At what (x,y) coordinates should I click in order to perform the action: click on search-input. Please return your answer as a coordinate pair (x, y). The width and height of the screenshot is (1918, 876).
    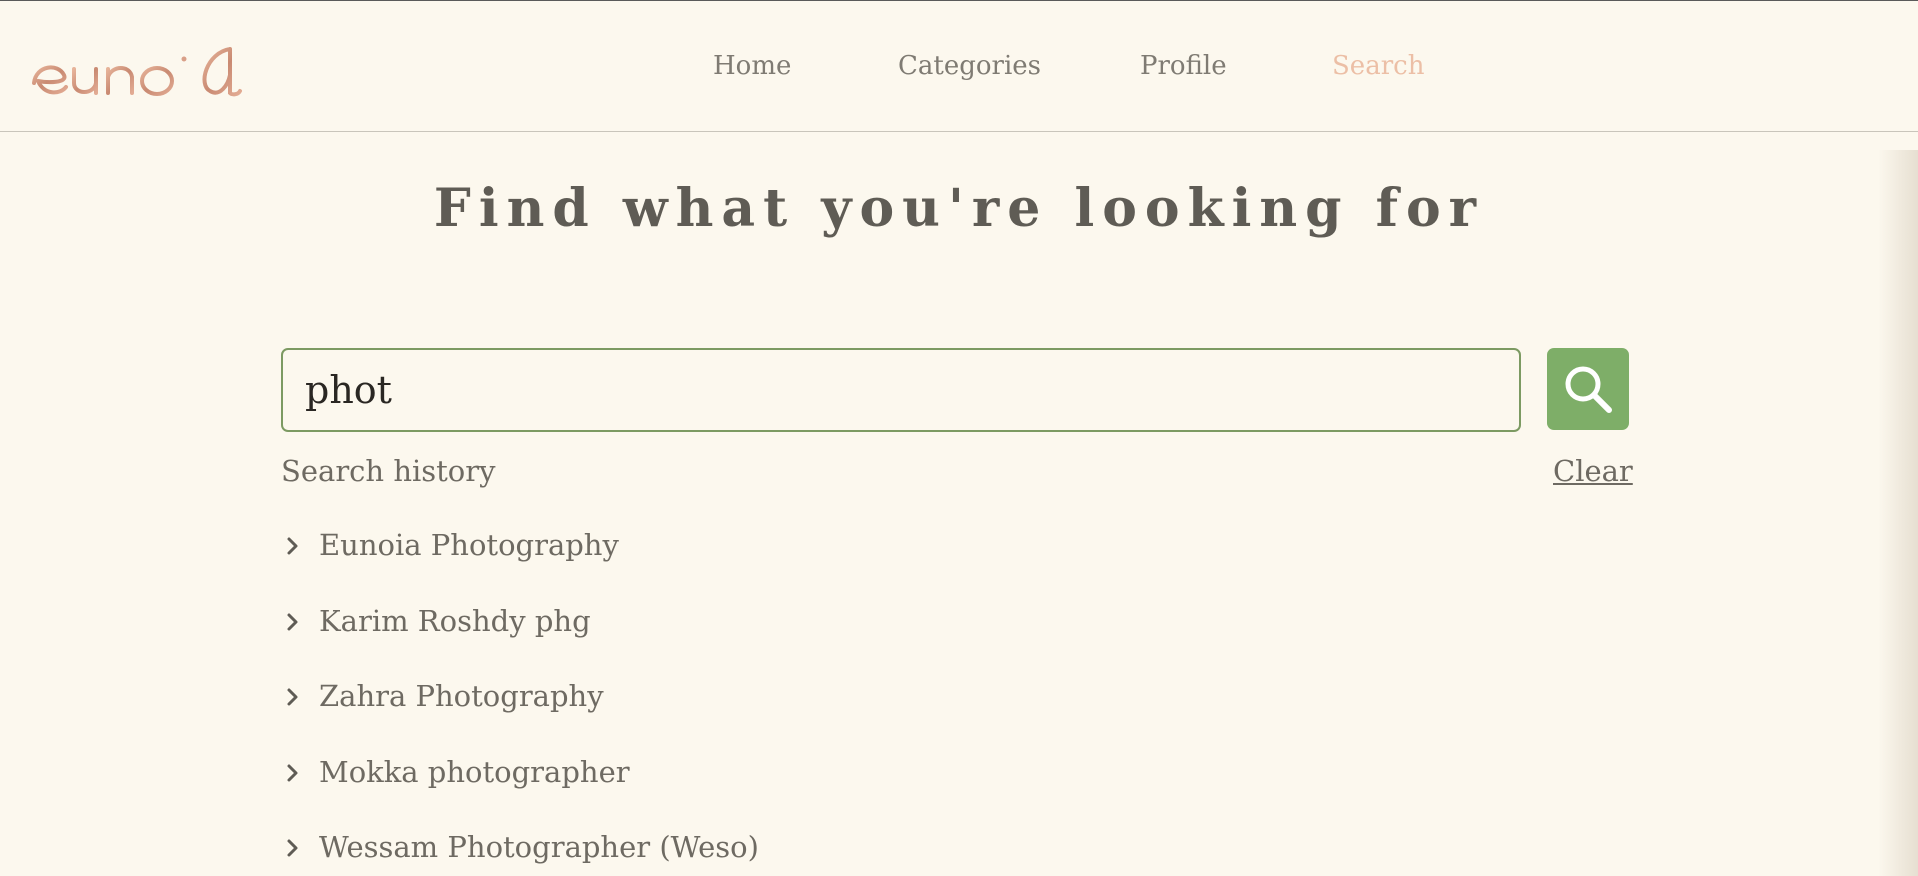
    Looking at the image, I should click on (901, 390).